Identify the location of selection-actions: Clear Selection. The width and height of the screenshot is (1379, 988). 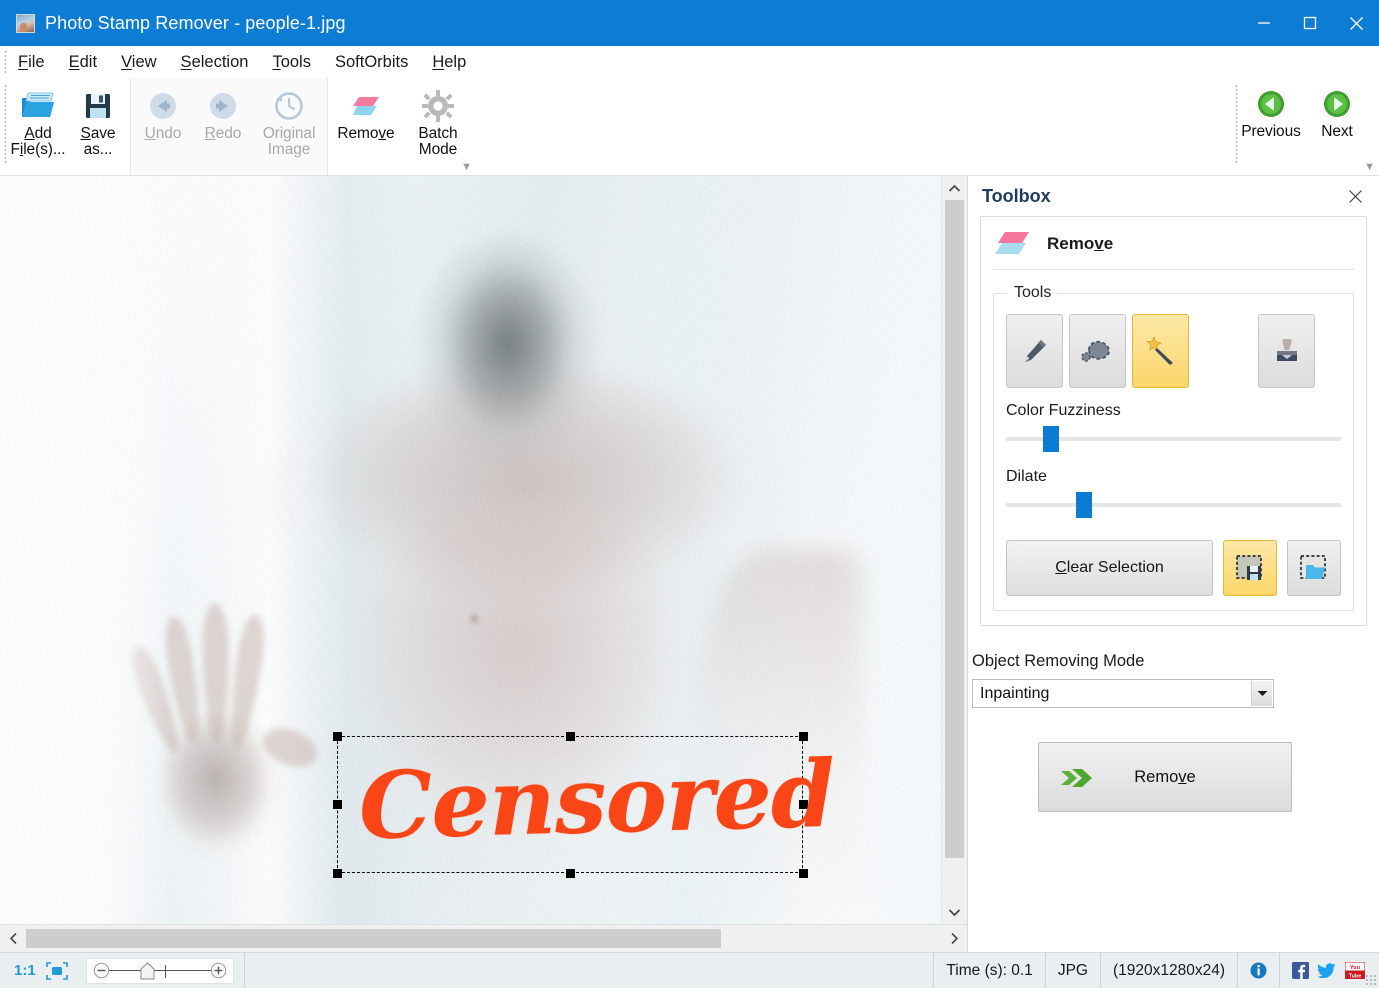
(1173, 568).